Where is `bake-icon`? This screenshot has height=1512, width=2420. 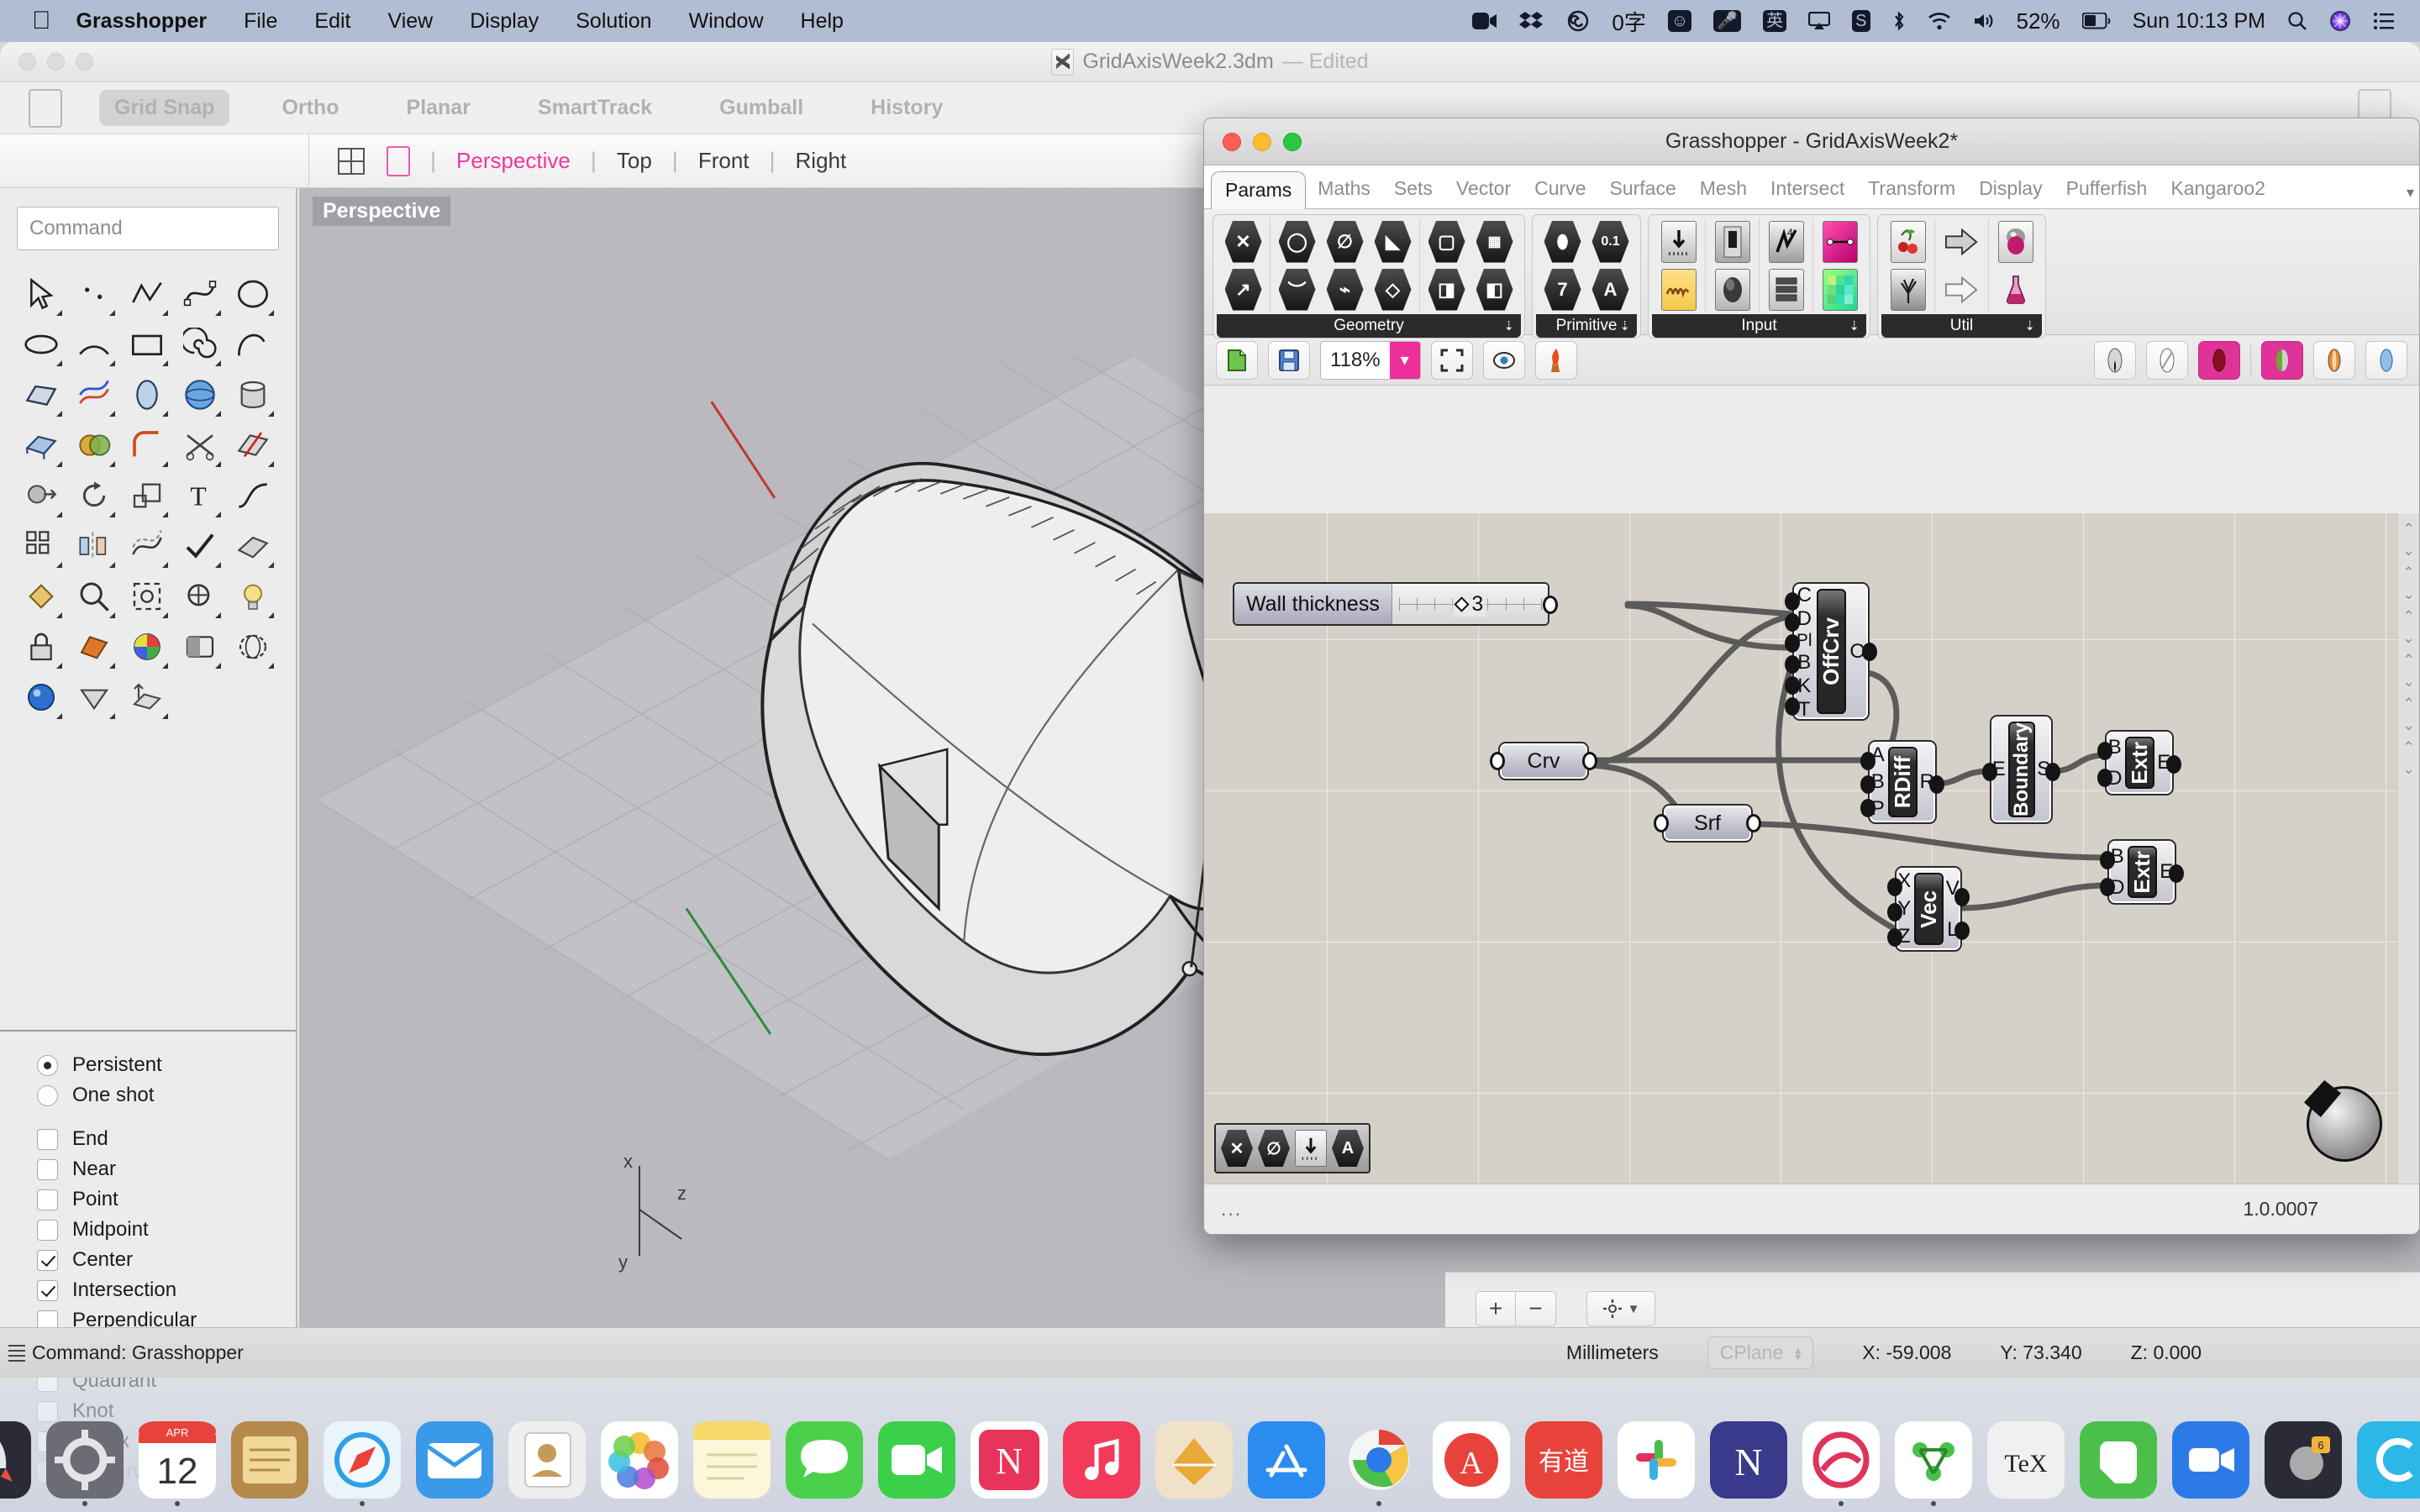
bake-icon is located at coordinates (2282, 360).